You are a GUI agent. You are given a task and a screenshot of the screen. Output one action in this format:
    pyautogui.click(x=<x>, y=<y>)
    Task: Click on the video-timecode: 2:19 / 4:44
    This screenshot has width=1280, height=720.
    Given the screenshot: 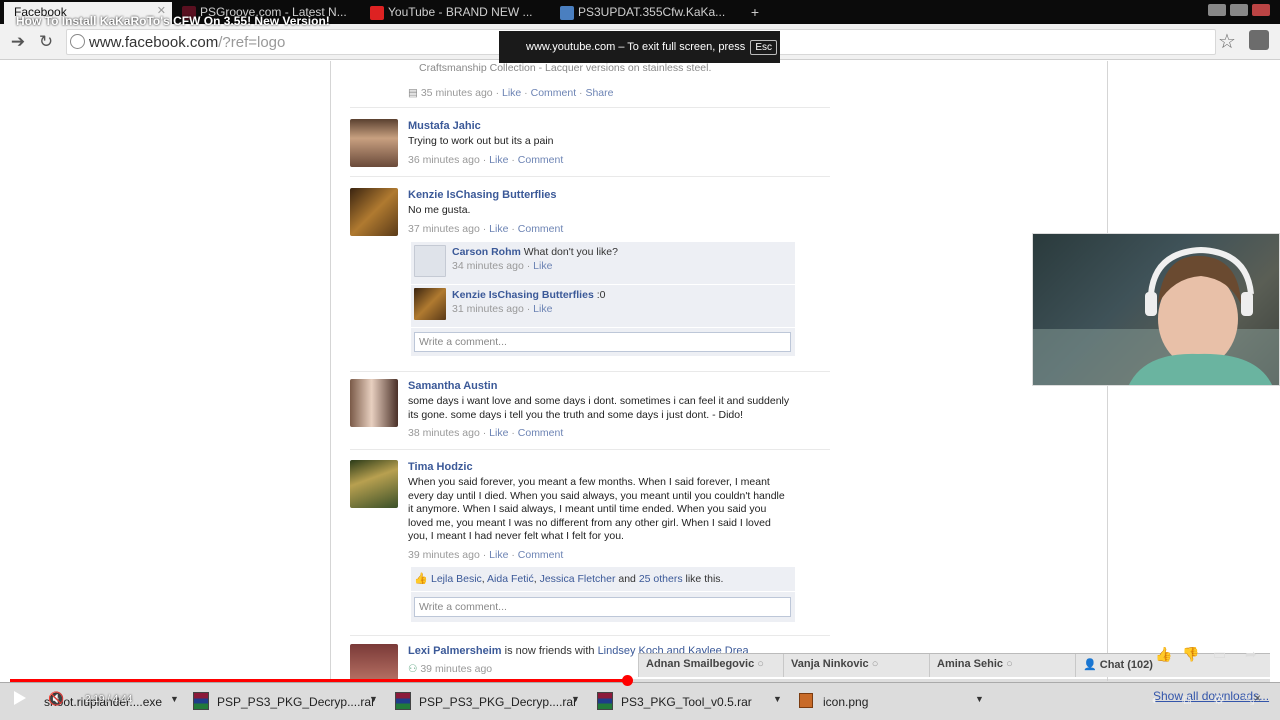 What is the action you would take?
    pyautogui.click(x=109, y=699)
    